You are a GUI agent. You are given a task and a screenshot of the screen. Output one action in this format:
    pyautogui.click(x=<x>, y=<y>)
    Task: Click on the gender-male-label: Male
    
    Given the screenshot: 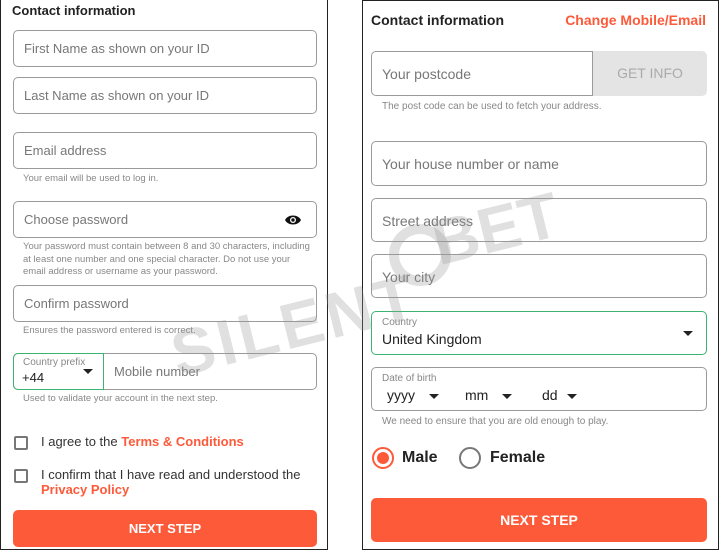 What is the action you would take?
    pyautogui.click(x=420, y=458)
    